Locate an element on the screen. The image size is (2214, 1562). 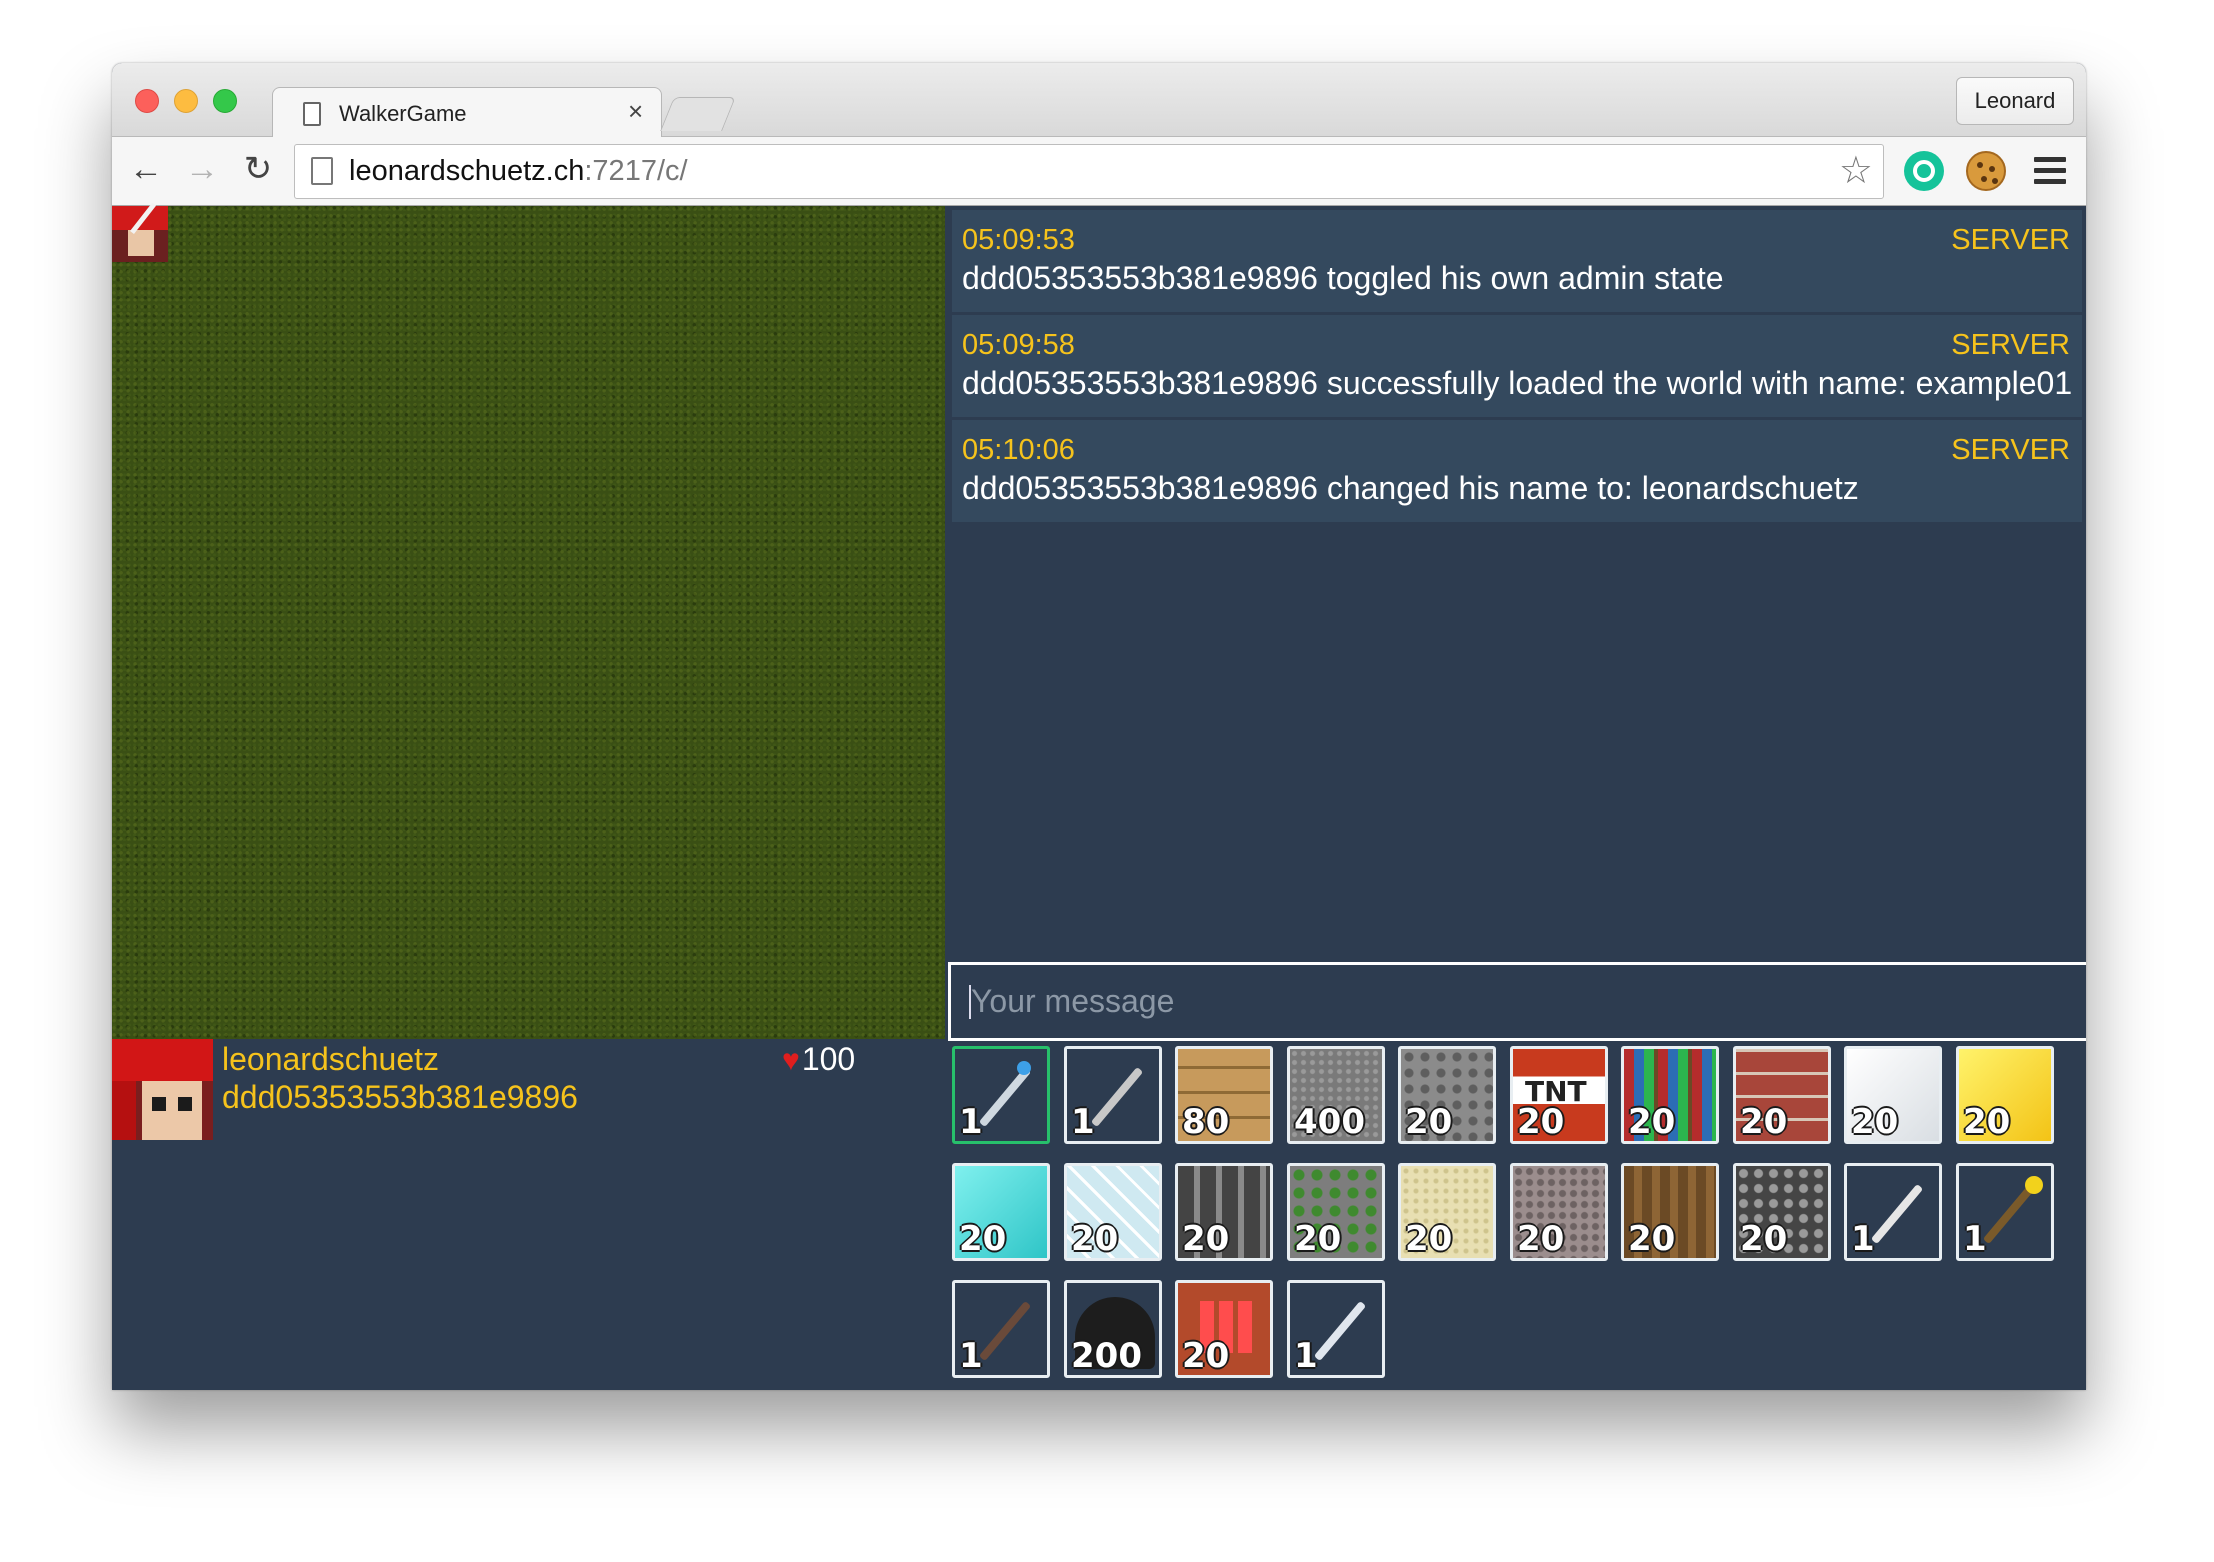
player-id: ddd05353553b381e9896 is located at coordinates (400, 1097).